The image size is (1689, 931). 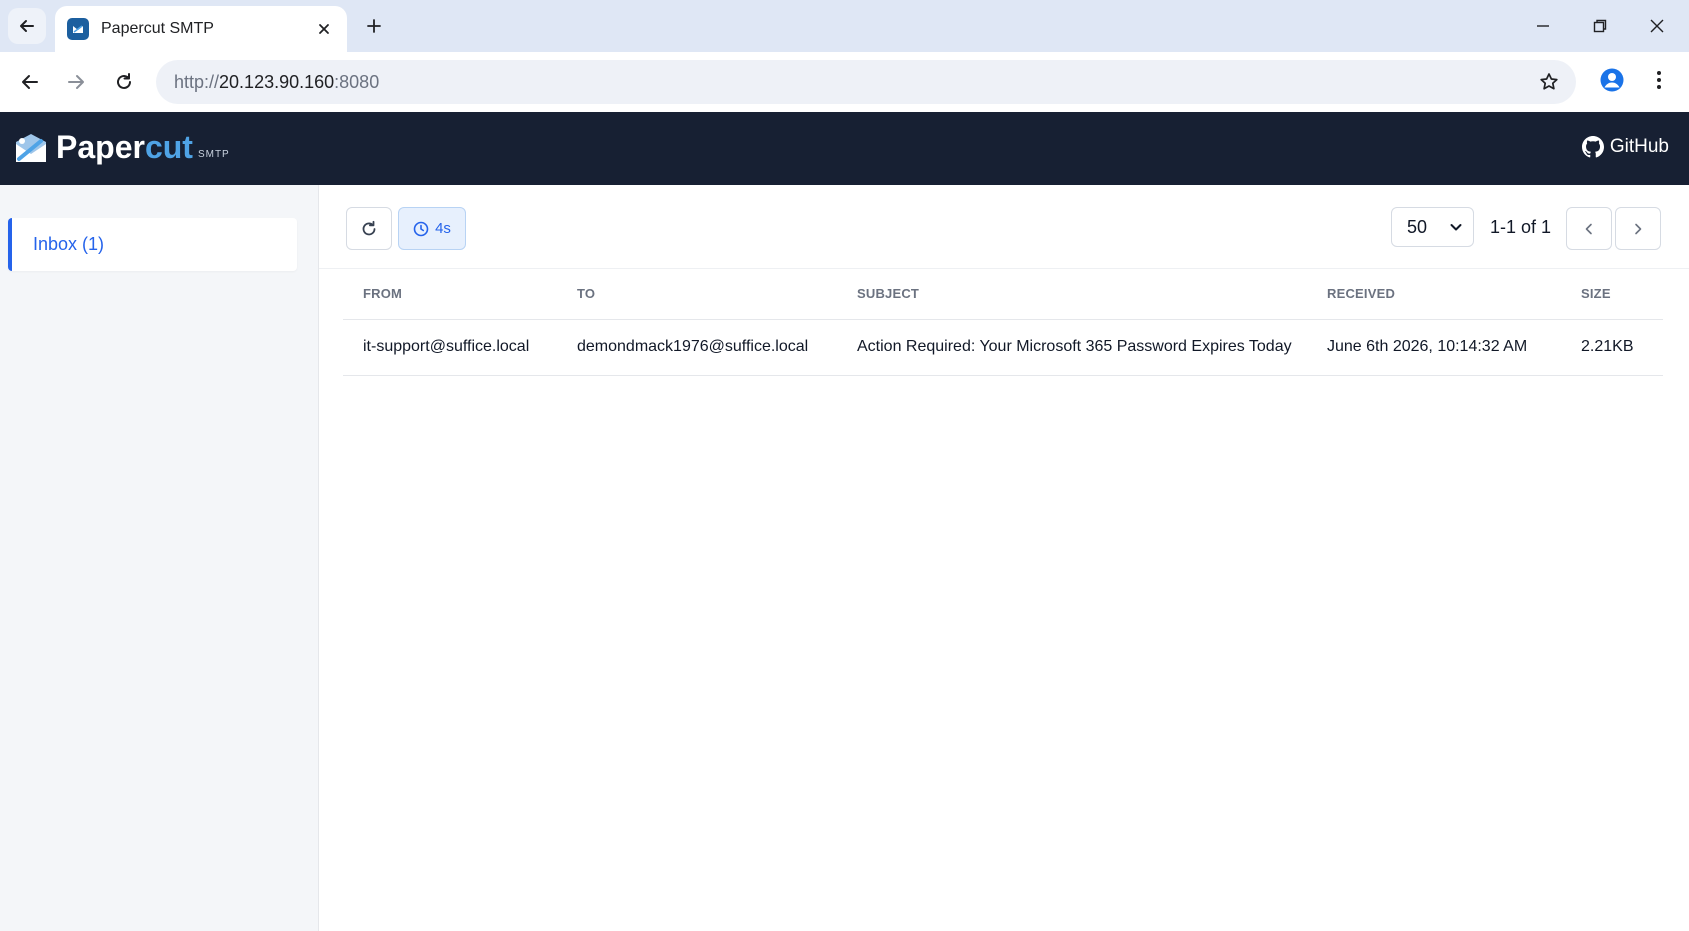 I want to click on table-header-row: FROM TO SUBJECT RECEIVED SIZE, so click(x=1003, y=294).